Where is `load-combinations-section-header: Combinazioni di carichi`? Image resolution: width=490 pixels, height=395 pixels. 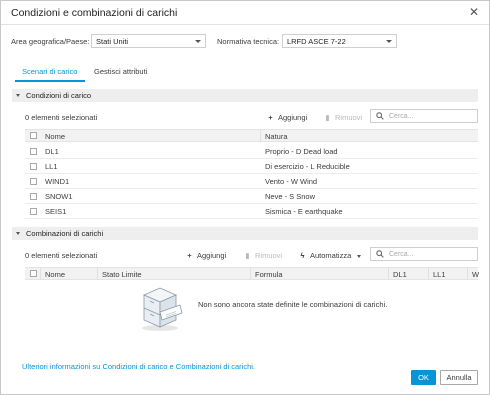
load-combinations-section-header: Combinazioni di carichi is located at coordinates (245, 233).